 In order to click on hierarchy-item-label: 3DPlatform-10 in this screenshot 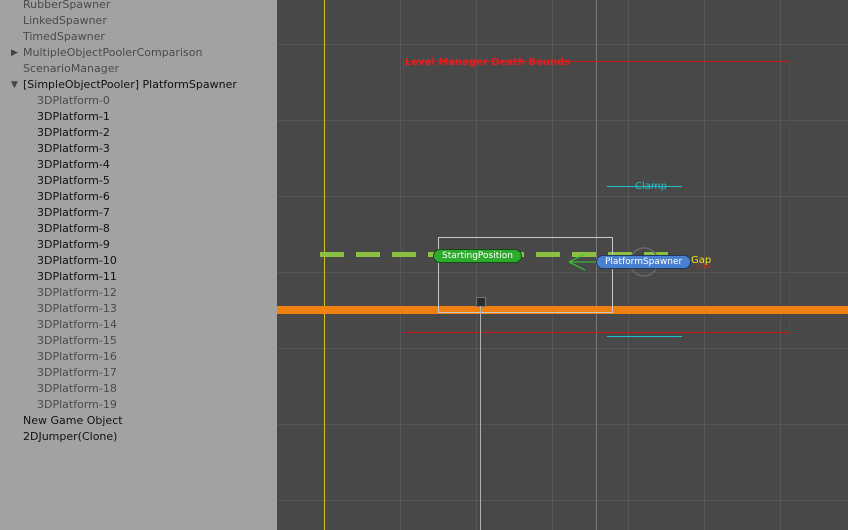, I will do `click(77, 260)`.